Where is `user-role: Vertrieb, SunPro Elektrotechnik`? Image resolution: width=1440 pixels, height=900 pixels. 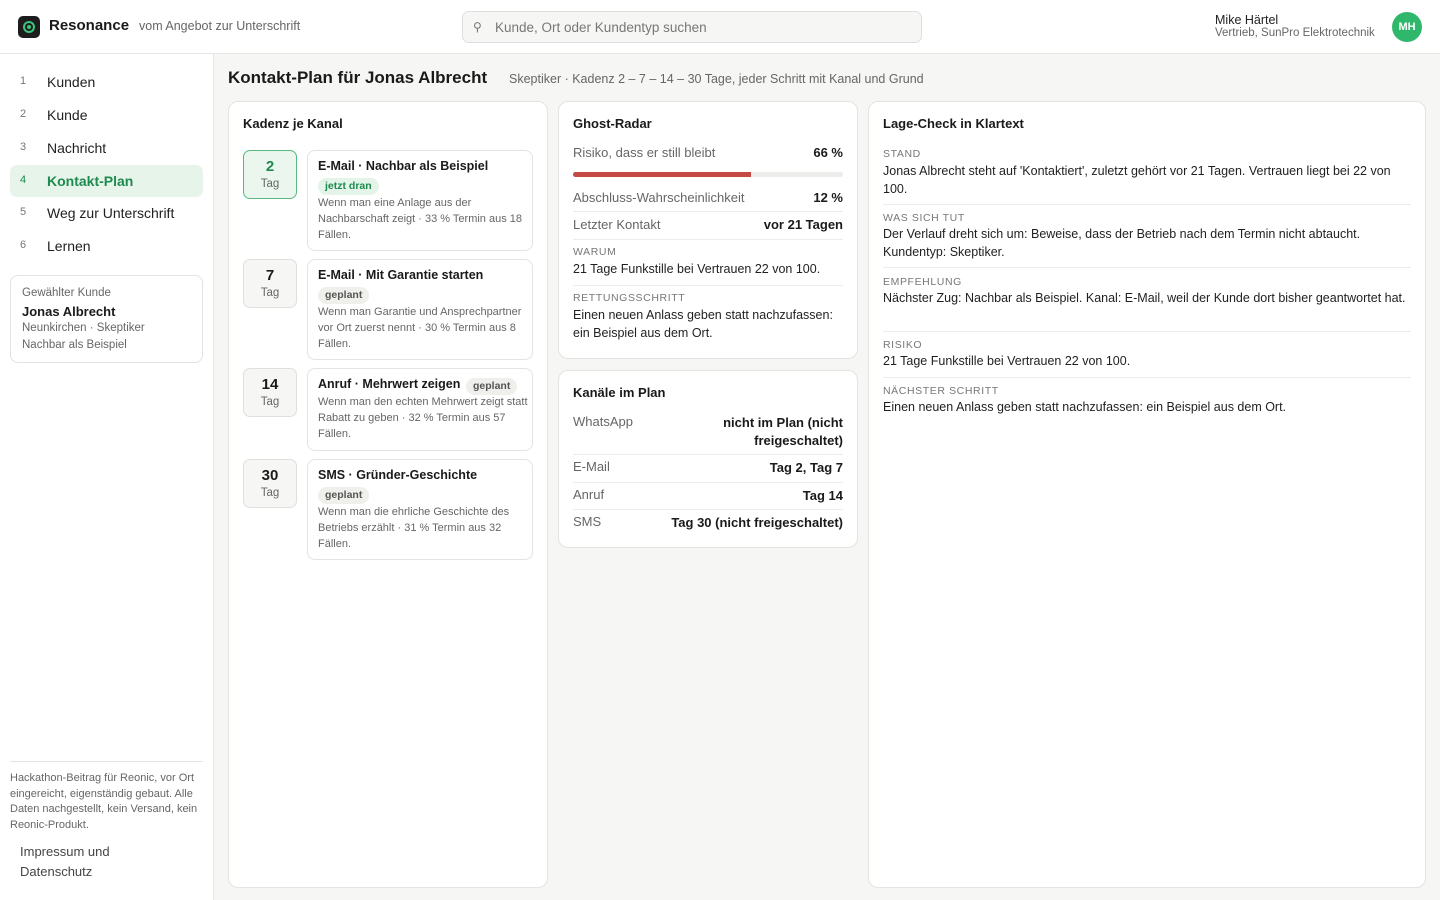
user-role: Vertrieb, SunPro Elektrotechnik is located at coordinates (1295, 33).